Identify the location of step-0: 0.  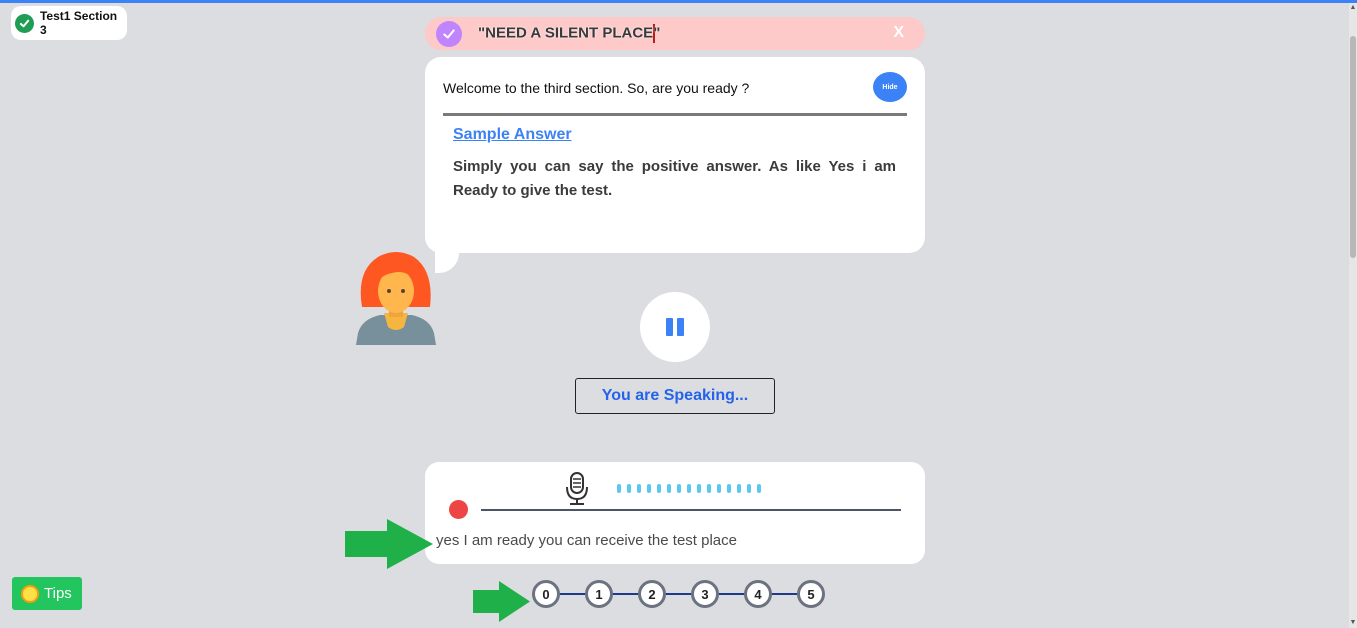
(546, 594).